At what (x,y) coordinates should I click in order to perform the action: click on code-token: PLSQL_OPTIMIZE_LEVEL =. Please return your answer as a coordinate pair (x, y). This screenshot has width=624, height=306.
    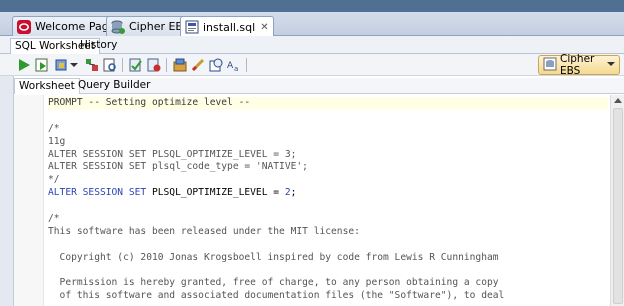
    Looking at the image, I should click on (218, 193).